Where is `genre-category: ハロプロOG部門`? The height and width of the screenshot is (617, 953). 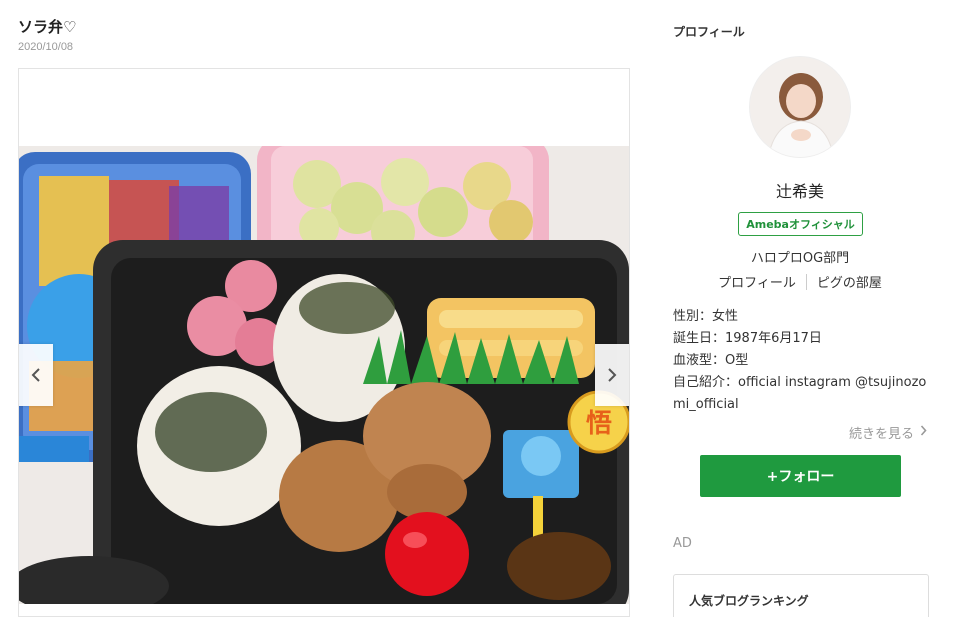
genre-category: ハロプロOG部門 is located at coordinates (800, 256).